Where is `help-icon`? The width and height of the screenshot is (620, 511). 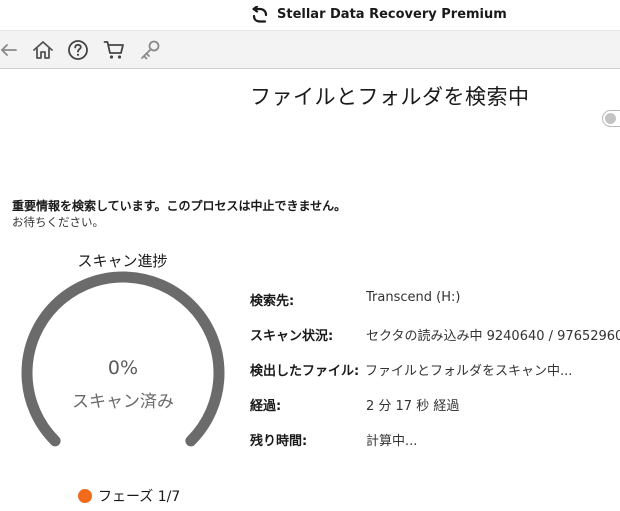 help-icon is located at coordinates (78, 50).